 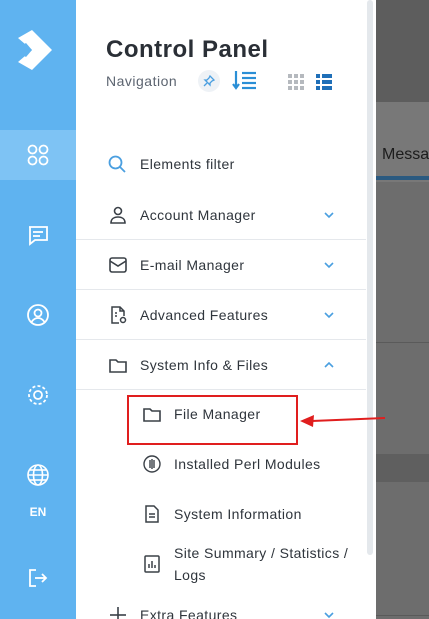 I want to click on pin-button, so click(x=209, y=81).